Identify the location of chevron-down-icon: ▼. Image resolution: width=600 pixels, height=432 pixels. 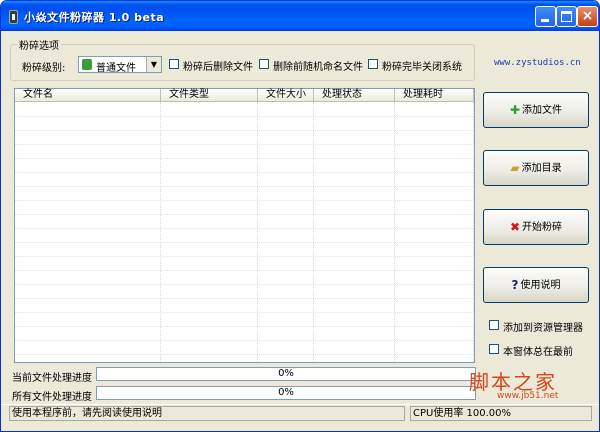
(153, 64).